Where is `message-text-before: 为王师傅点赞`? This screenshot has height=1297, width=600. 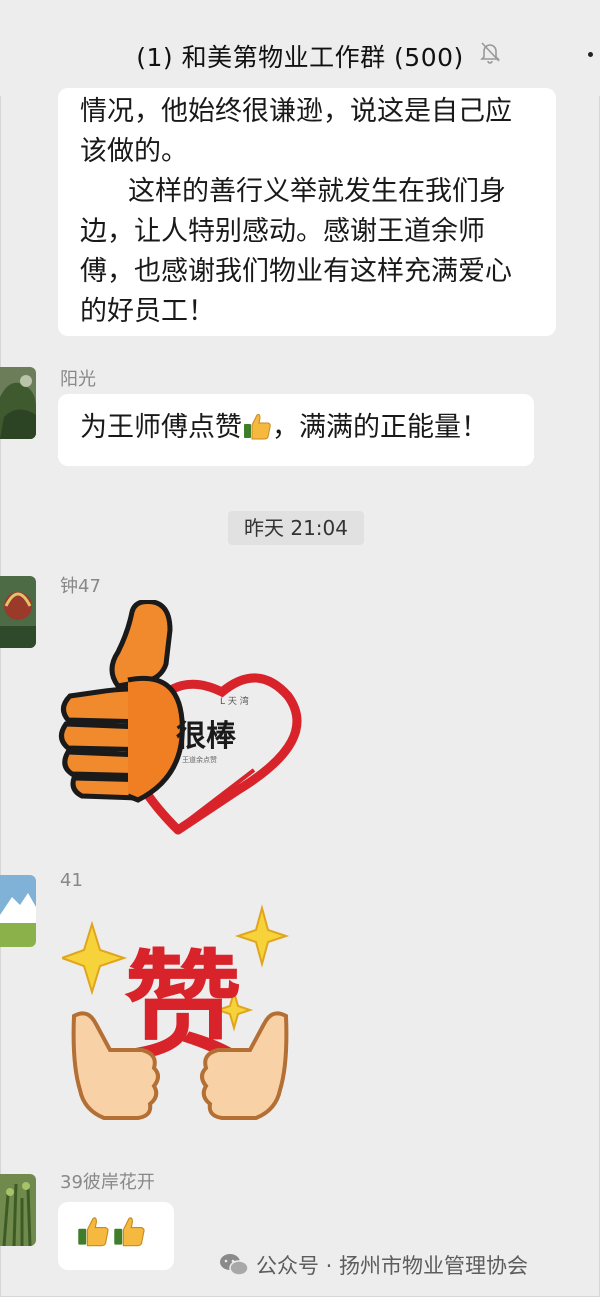 message-text-before: 为王师傅点赞 is located at coordinates (161, 427).